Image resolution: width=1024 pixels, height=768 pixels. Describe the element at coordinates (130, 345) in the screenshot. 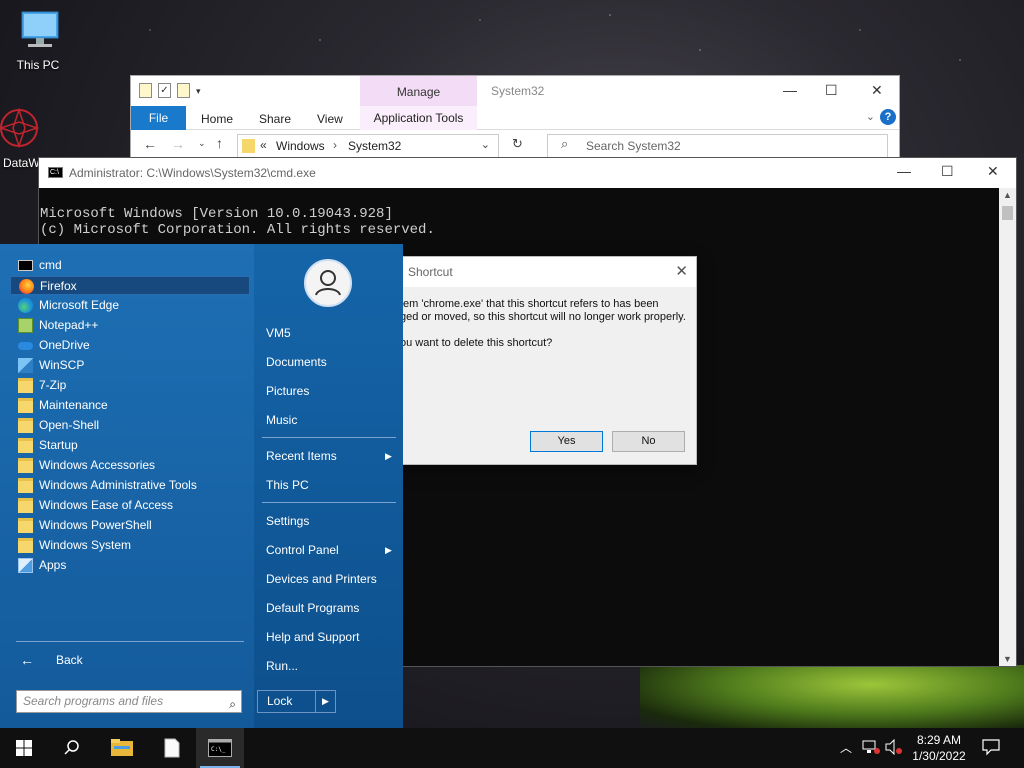

I see `program-item-onedrive: OneDrive` at that location.